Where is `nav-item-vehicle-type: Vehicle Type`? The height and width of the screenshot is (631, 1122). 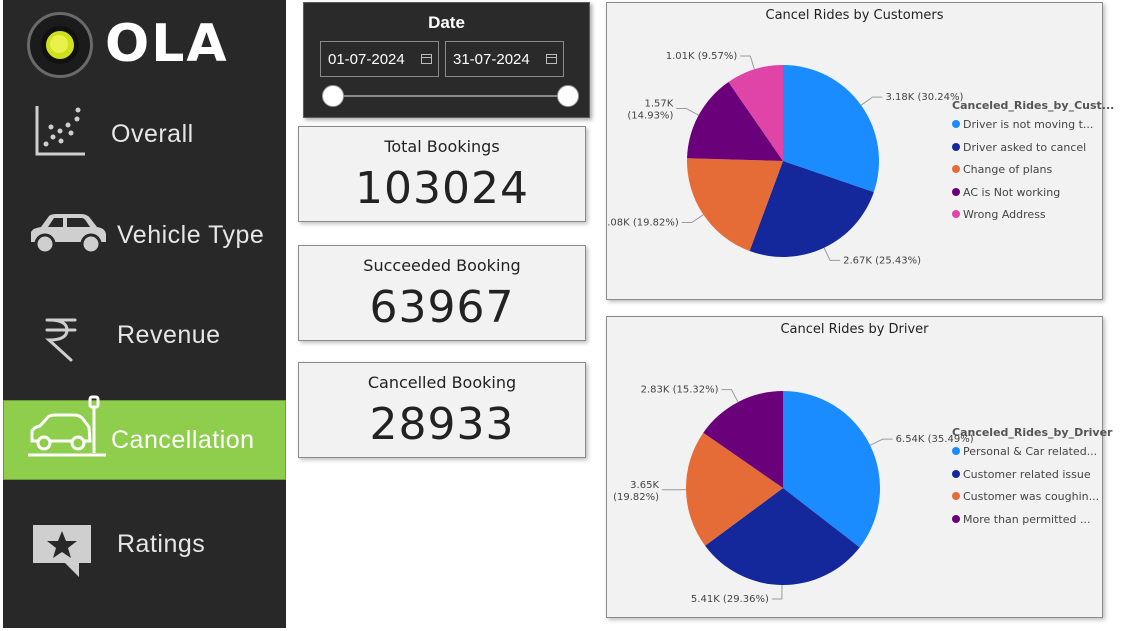
nav-item-vehicle-type: Vehicle Type is located at coordinates (144, 236).